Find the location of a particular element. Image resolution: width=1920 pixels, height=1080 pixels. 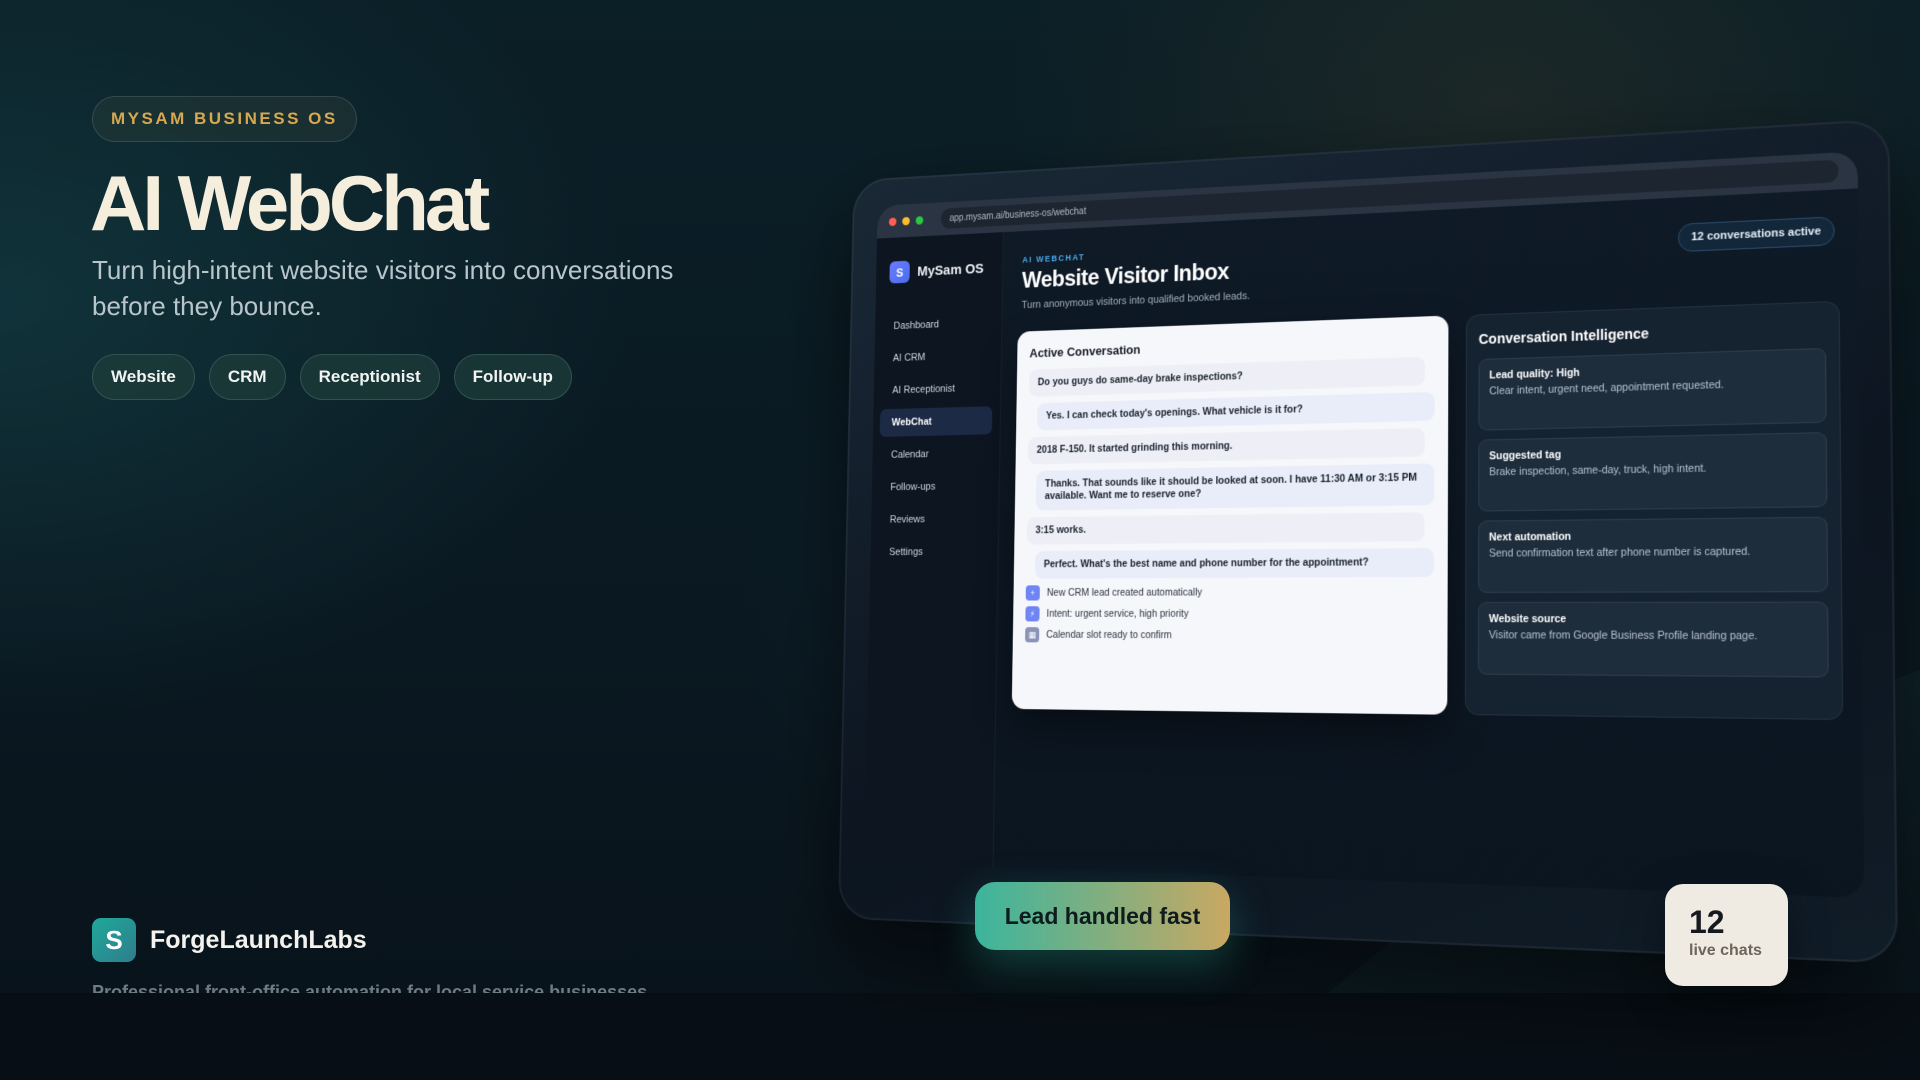

brand: S ForgeLaunchLabs is located at coordinates (229, 940).